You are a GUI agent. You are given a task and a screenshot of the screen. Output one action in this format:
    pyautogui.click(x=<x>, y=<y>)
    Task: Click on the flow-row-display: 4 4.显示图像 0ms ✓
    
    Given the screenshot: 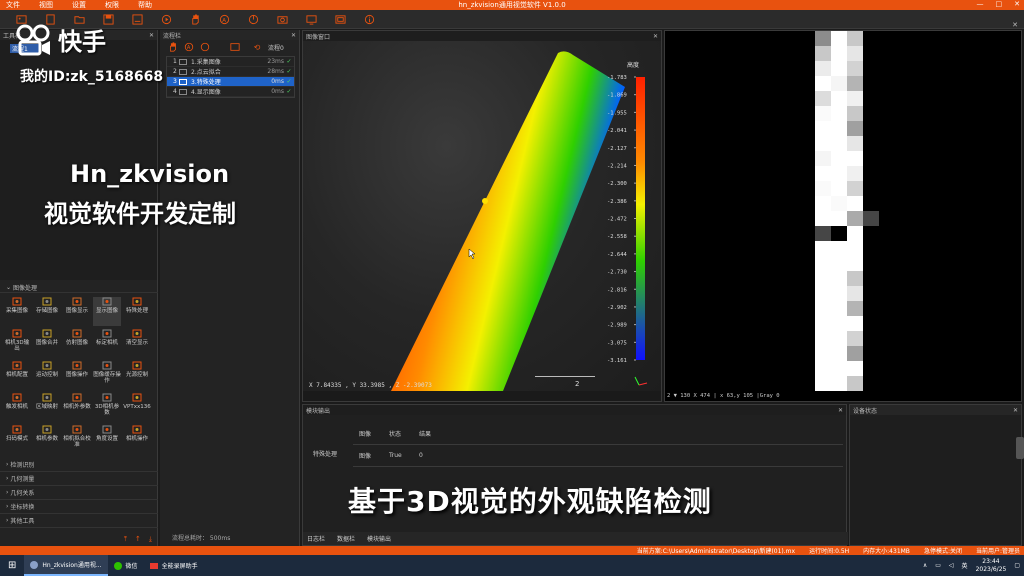 What is the action you would take?
    pyautogui.click(x=230, y=92)
    